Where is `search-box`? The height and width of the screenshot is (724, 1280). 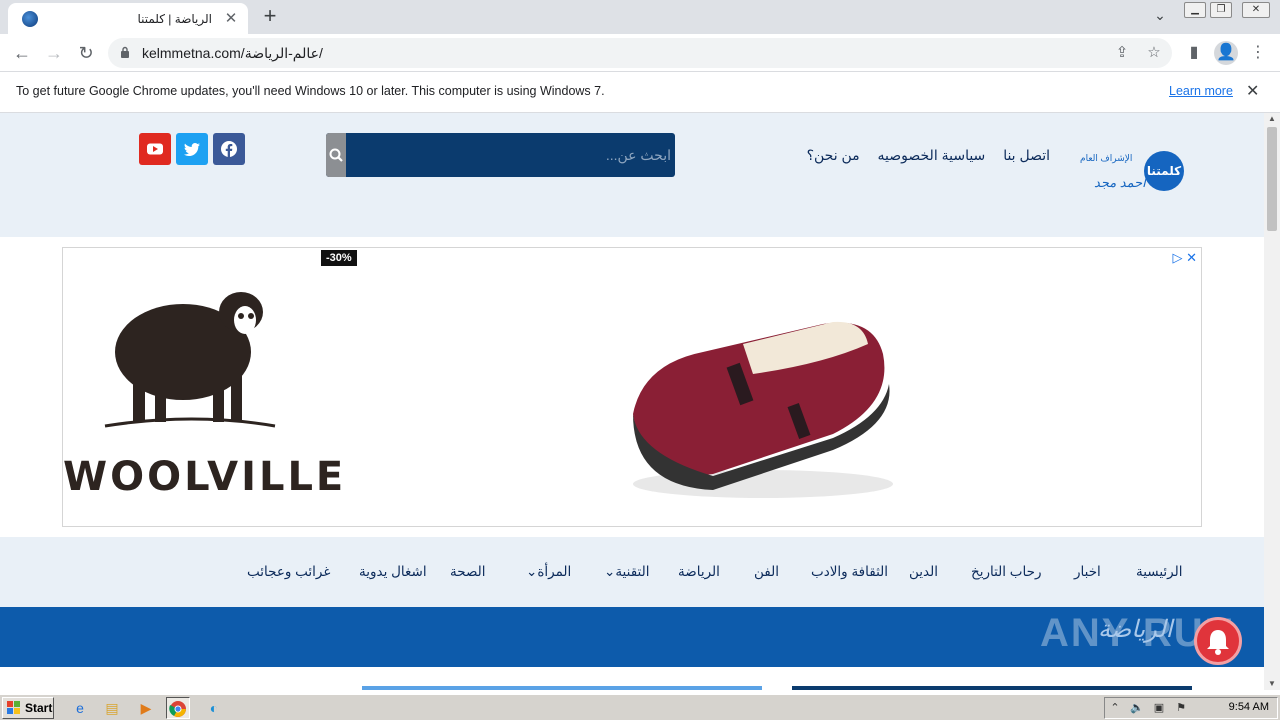
search-box is located at coordinates (500, 155).